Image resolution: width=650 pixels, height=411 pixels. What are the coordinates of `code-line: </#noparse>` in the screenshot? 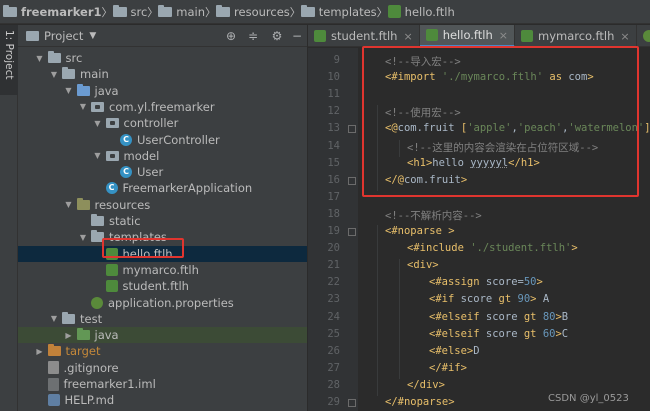 It's located at (420, 402).